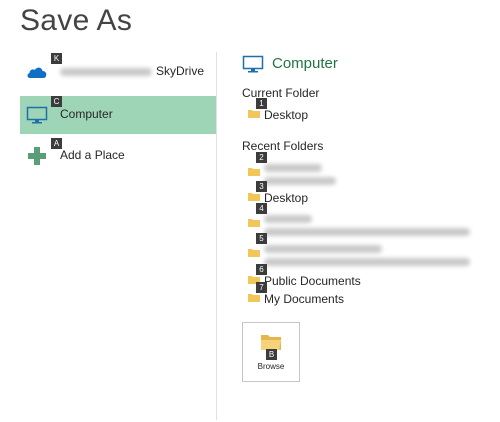 This screenshot has width=500, height=422. I want to click on recent-folder-public-documents: 6 Public Documents, so click(368, 277).